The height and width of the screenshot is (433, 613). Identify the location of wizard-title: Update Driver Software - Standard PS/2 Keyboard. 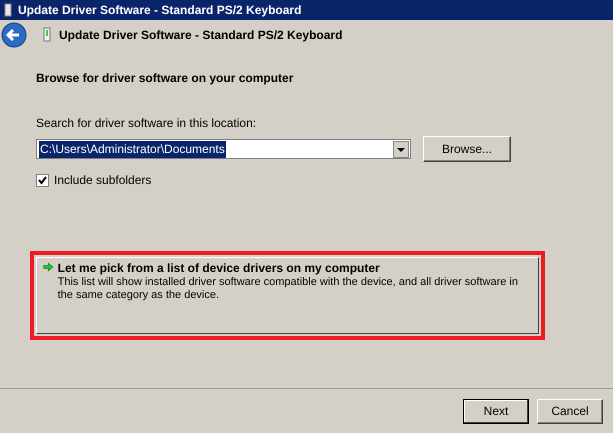
(200, 35).